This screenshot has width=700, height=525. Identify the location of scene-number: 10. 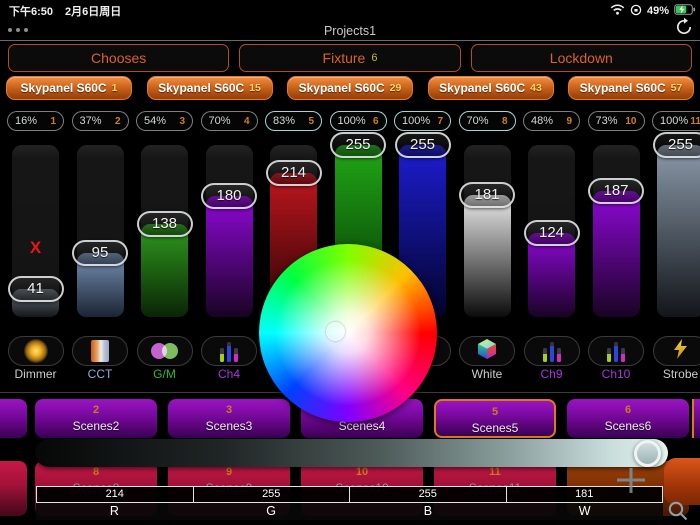
(362, 472).